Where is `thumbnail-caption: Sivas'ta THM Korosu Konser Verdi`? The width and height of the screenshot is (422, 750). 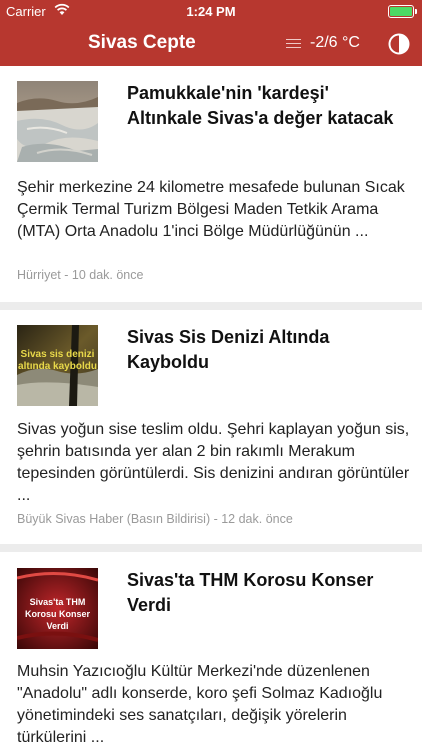 thumbnail-caption: Sivas'ta THM Korosu Konser Verdi is located at coordinates (57, 614).